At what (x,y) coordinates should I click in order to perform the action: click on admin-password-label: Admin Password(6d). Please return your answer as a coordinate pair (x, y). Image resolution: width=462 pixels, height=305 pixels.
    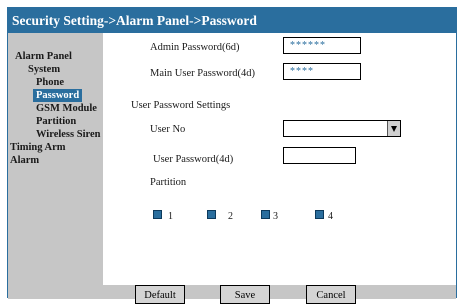
    Looking at the image, I should click on (195, 47).